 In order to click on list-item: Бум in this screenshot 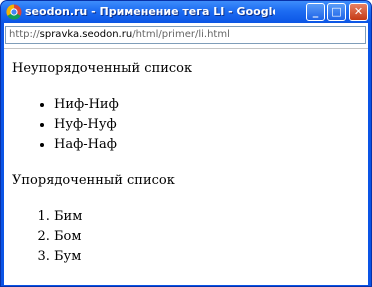, I will do `click(68, 257)`.